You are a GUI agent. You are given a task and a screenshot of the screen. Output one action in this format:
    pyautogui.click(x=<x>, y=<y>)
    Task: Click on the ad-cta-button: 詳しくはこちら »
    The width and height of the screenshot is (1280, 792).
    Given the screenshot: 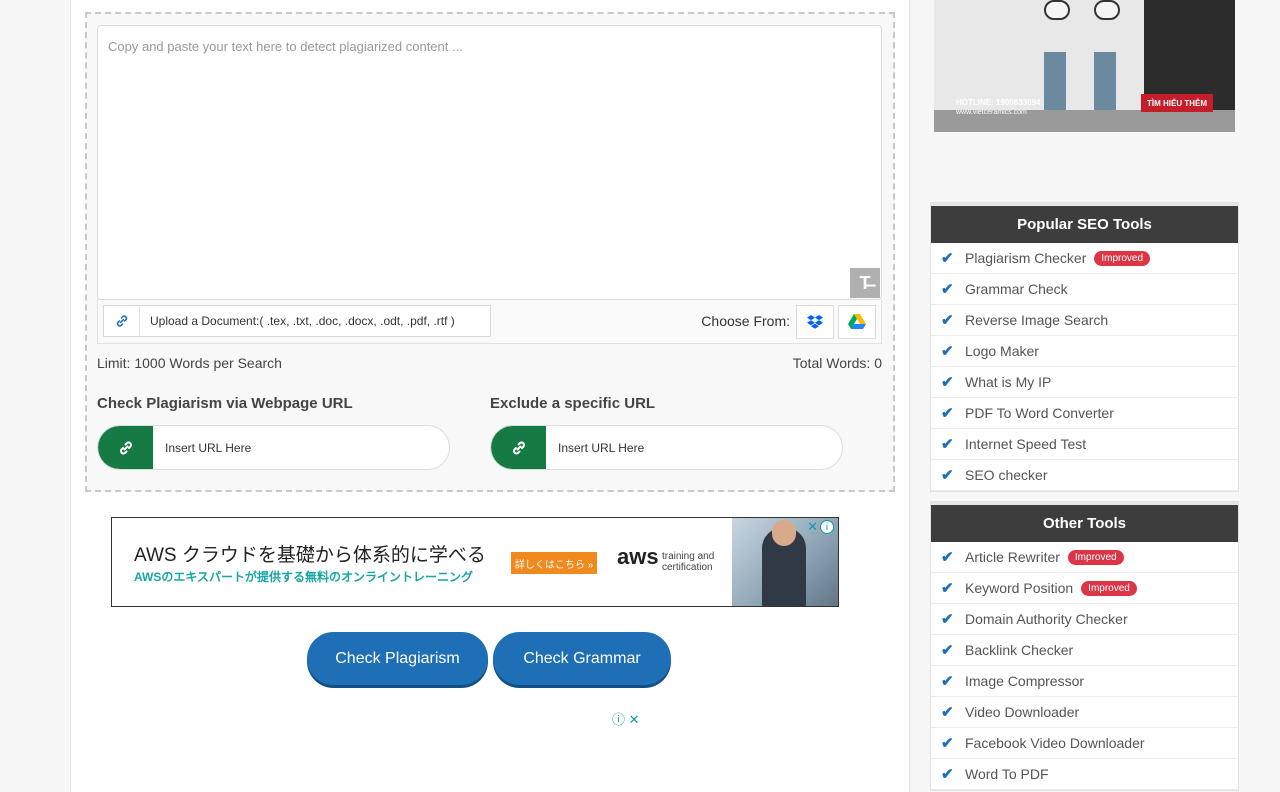 What is the action you would take?
    pyautogui.click(x=554, y=563)
    